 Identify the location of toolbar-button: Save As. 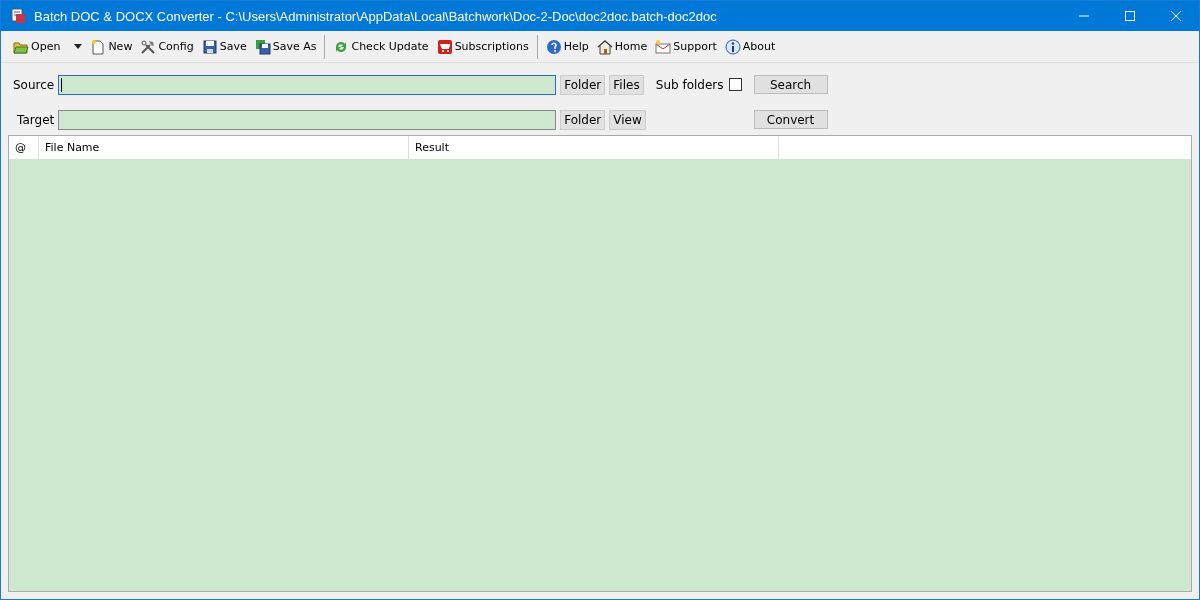
(285, 46).